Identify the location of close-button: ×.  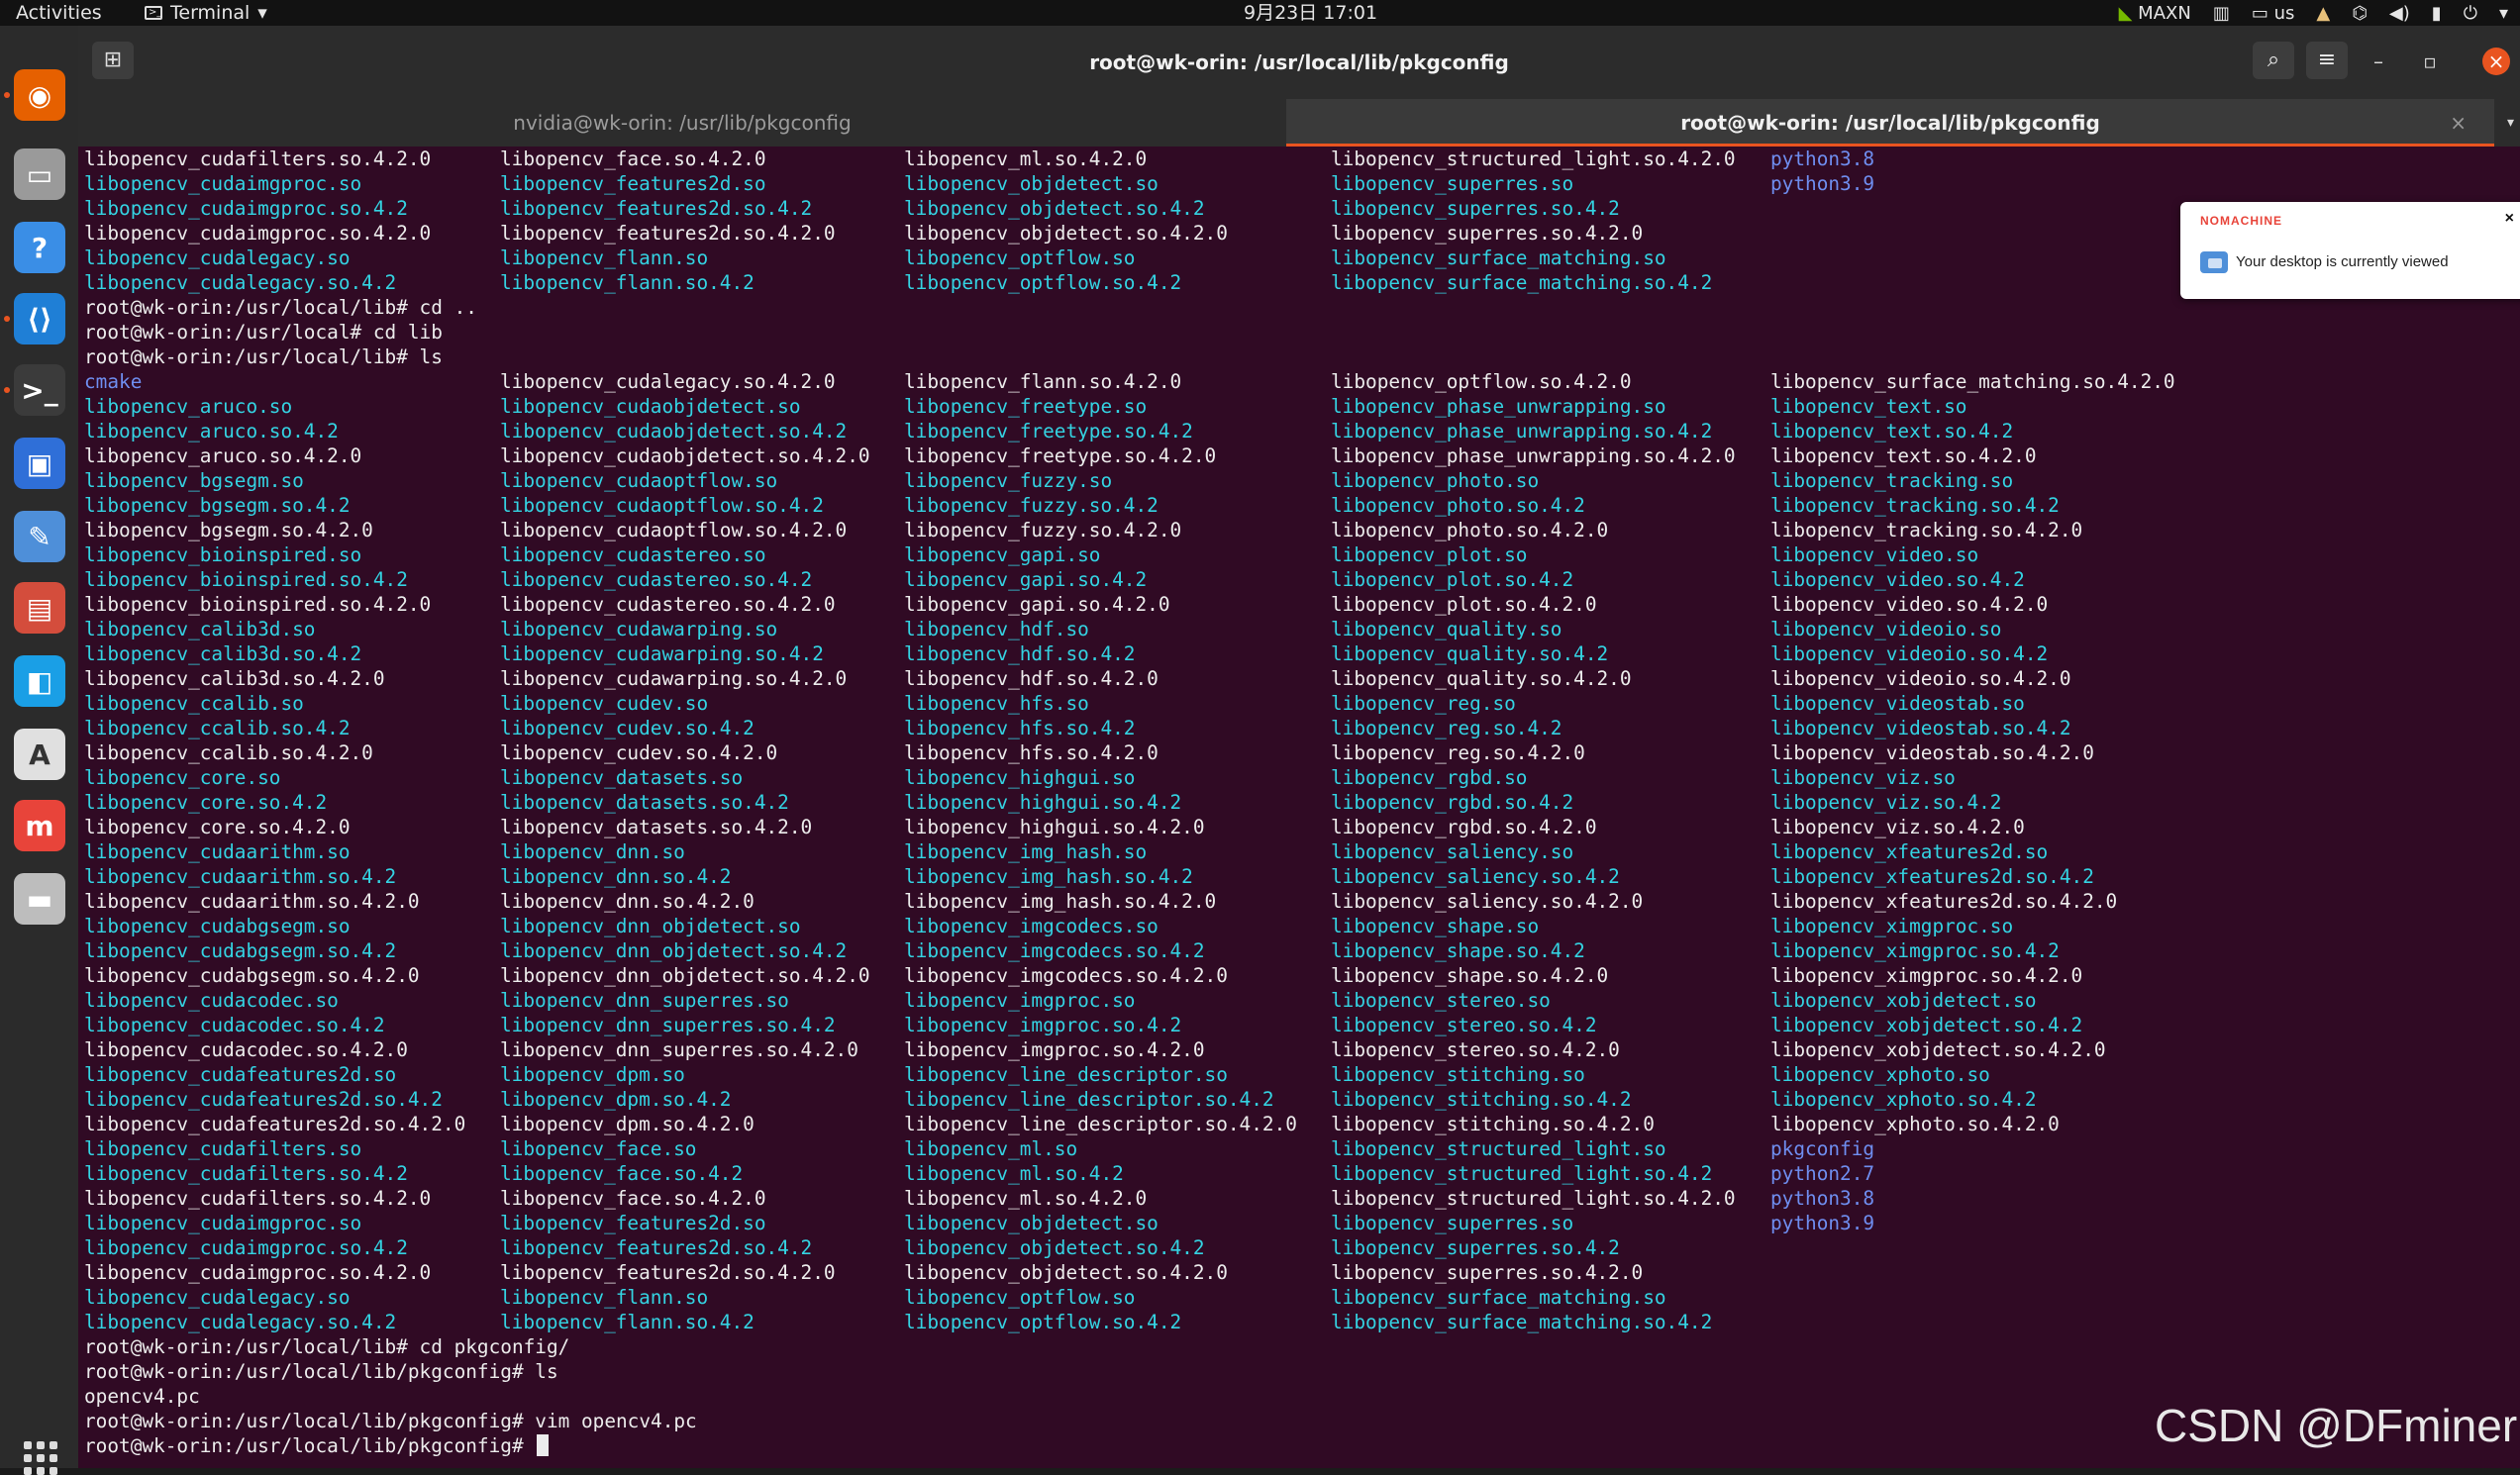
(2496, 62).